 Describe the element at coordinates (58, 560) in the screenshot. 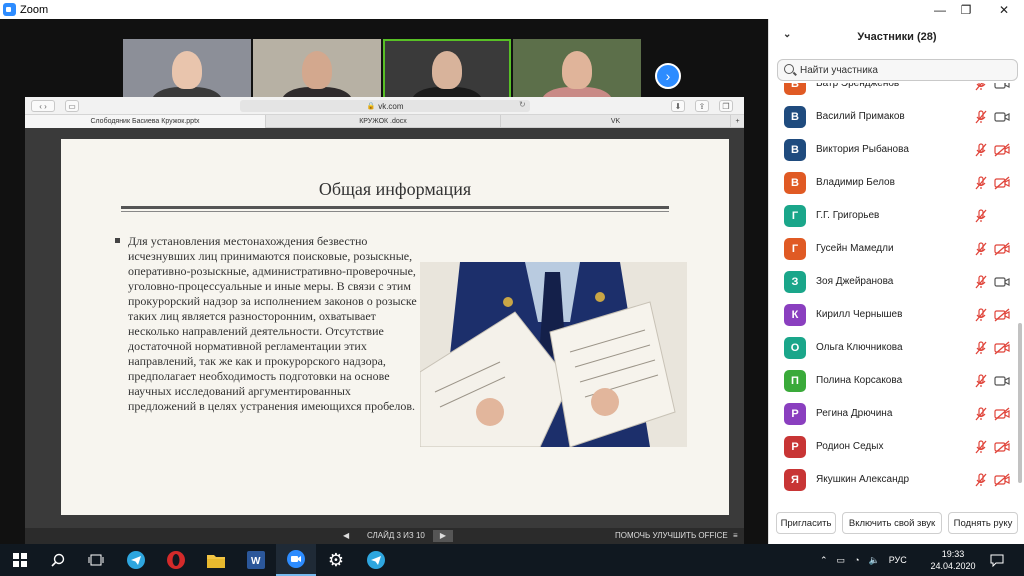

I see `taskbar-search-icon` at that location.